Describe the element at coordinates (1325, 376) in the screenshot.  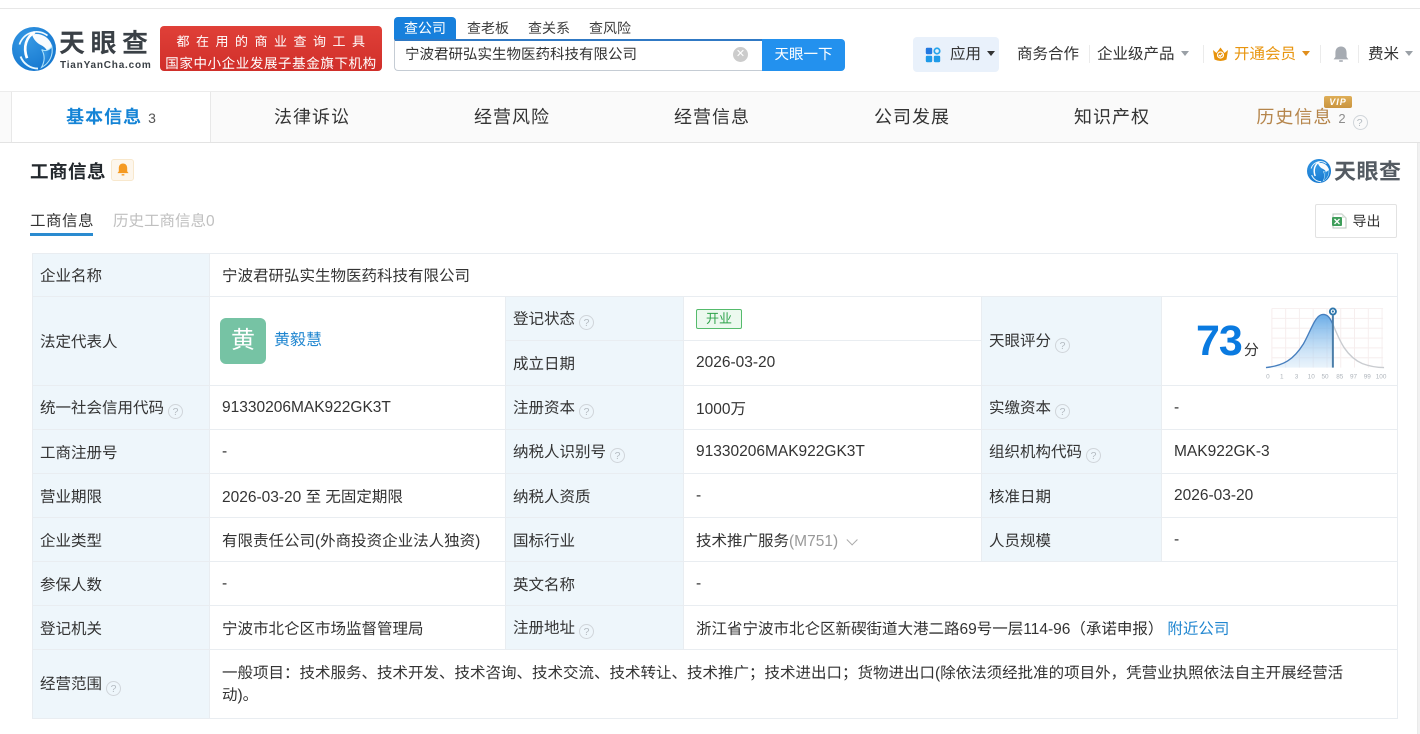
I see `svg-text: 50` at that location.